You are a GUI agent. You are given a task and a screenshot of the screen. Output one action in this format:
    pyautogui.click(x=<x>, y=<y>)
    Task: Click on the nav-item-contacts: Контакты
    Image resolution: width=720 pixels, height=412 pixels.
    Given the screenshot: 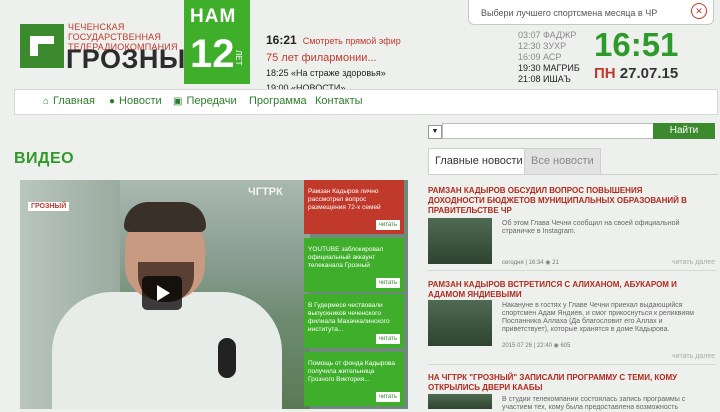 What is the action you would take?
    pyautogui.click(x=339, y=101)
    